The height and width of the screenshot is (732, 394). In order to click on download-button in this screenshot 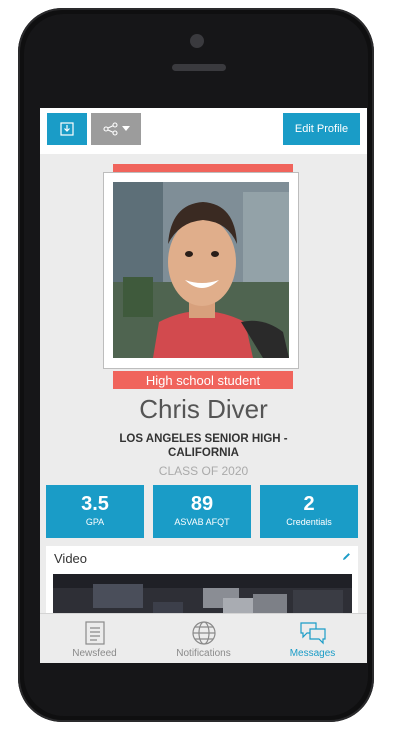, I will do `click(67, 129)`.